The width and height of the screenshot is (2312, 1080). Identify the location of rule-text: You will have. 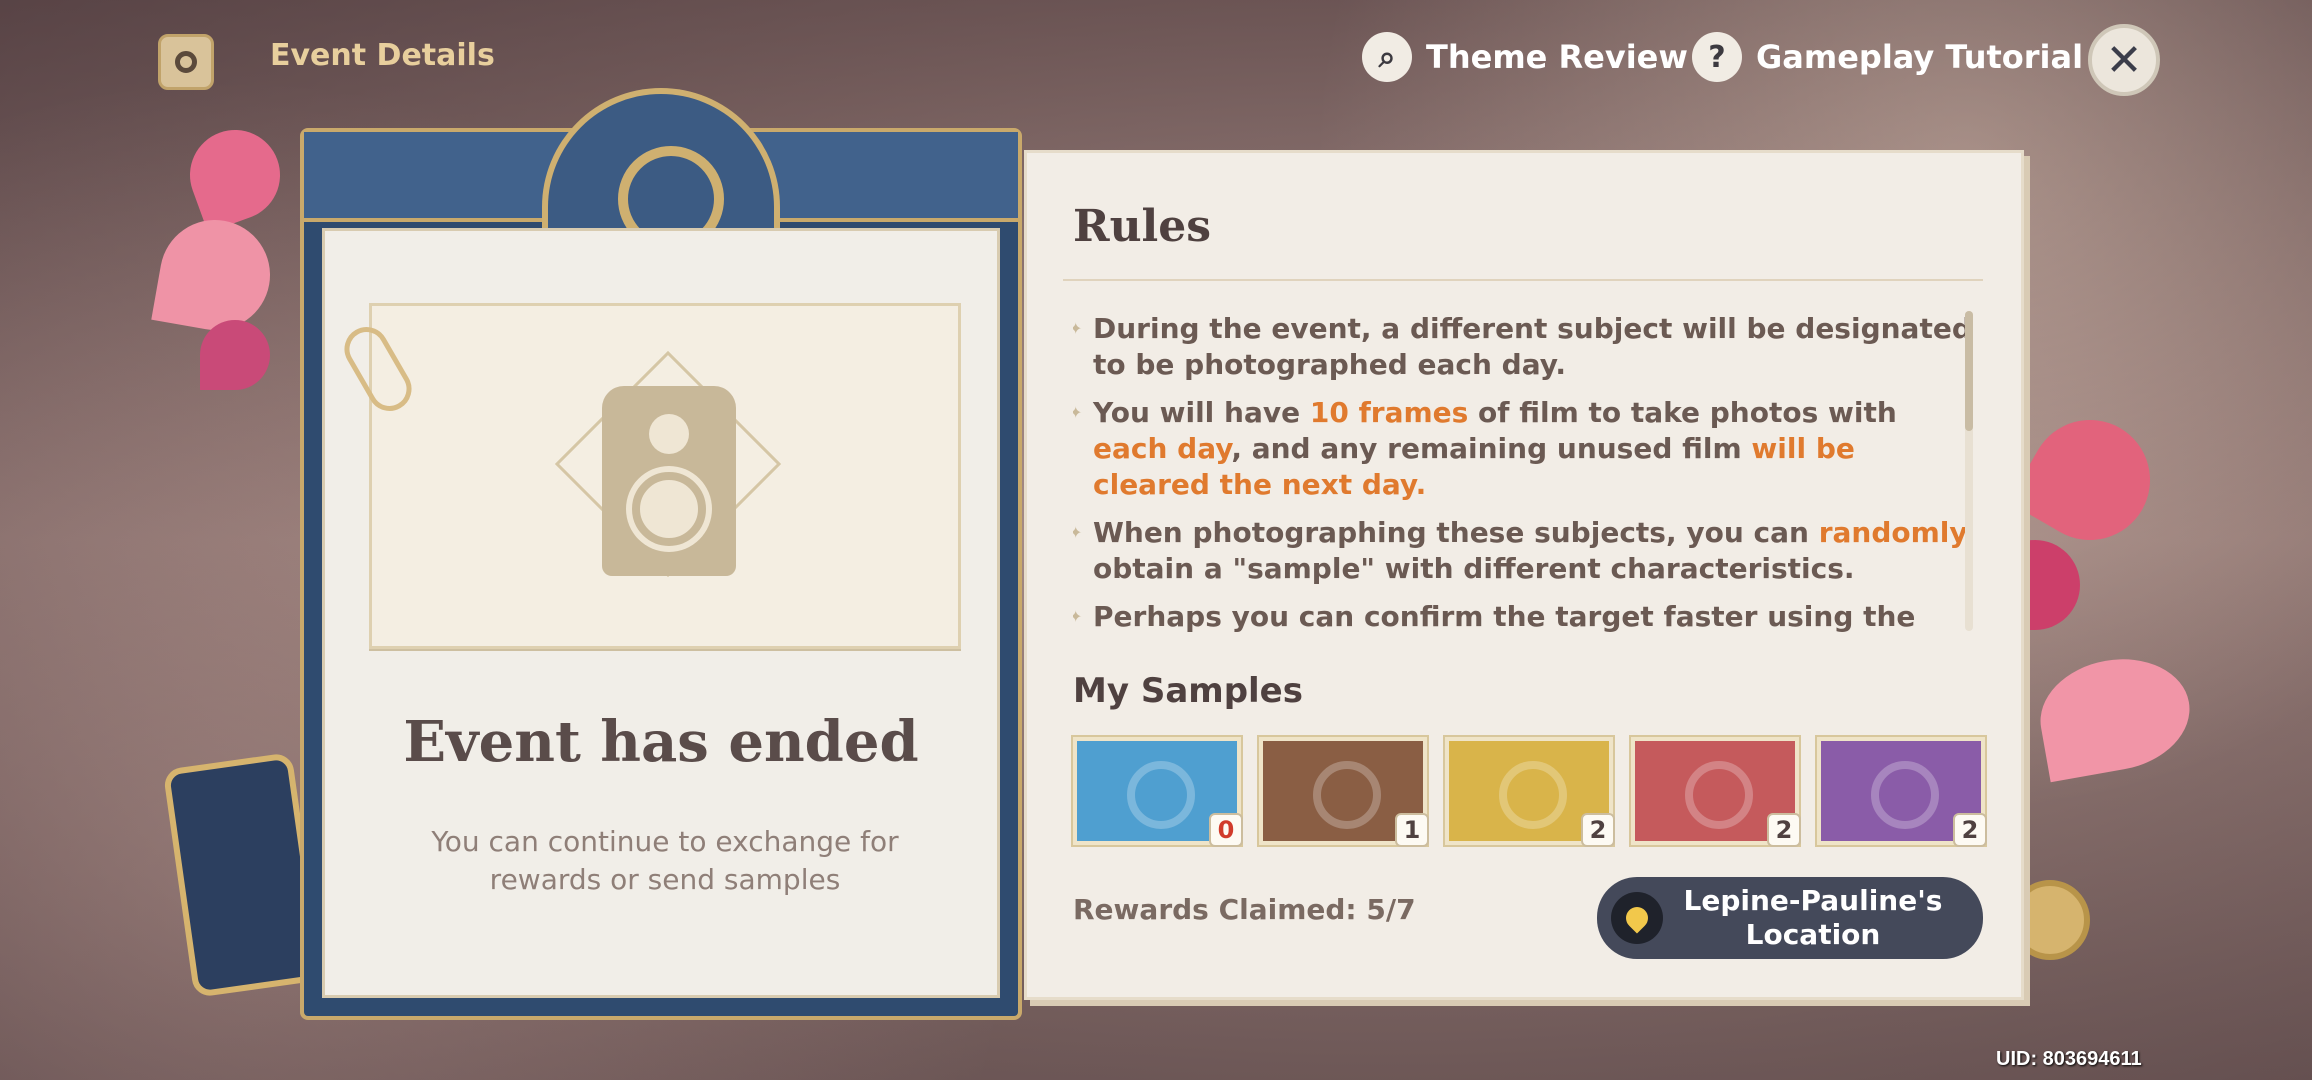
(1201, 412).